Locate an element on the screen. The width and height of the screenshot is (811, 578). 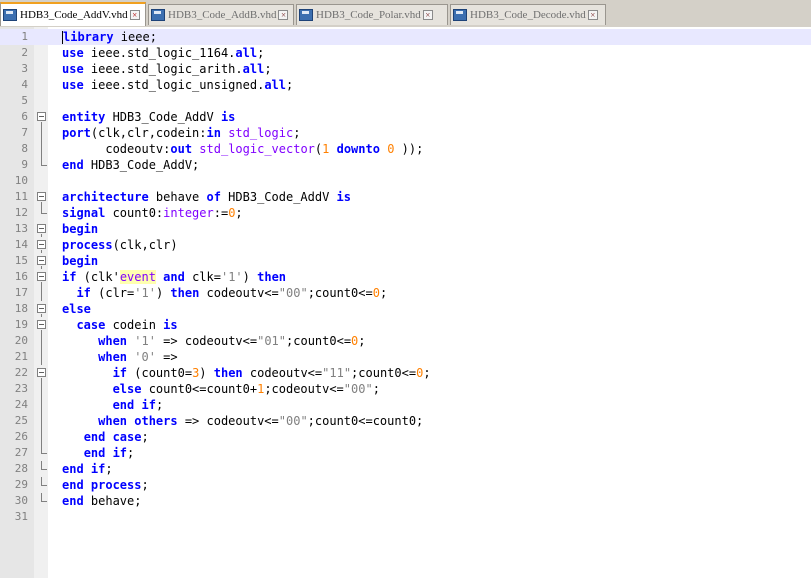
code-token: end is located at coordinates (73, 501).